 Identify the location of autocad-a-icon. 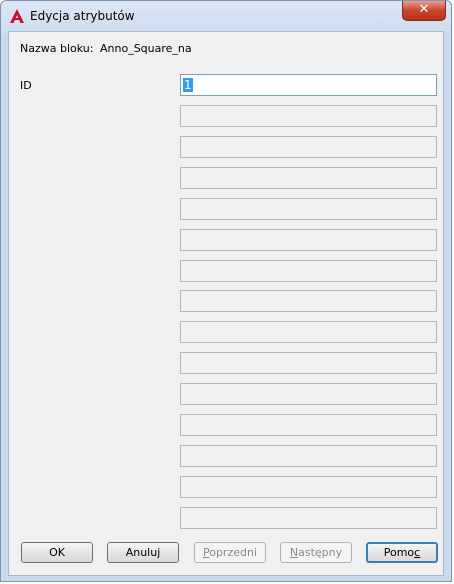
(17, 16).